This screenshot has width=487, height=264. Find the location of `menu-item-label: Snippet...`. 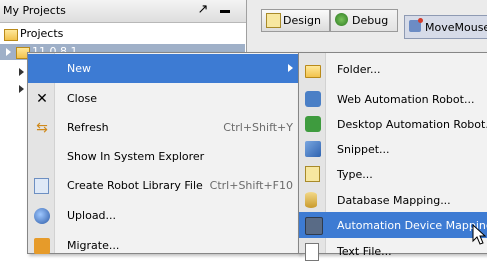

menu-item-label: Snippet... is located at coordinates (363, 149).